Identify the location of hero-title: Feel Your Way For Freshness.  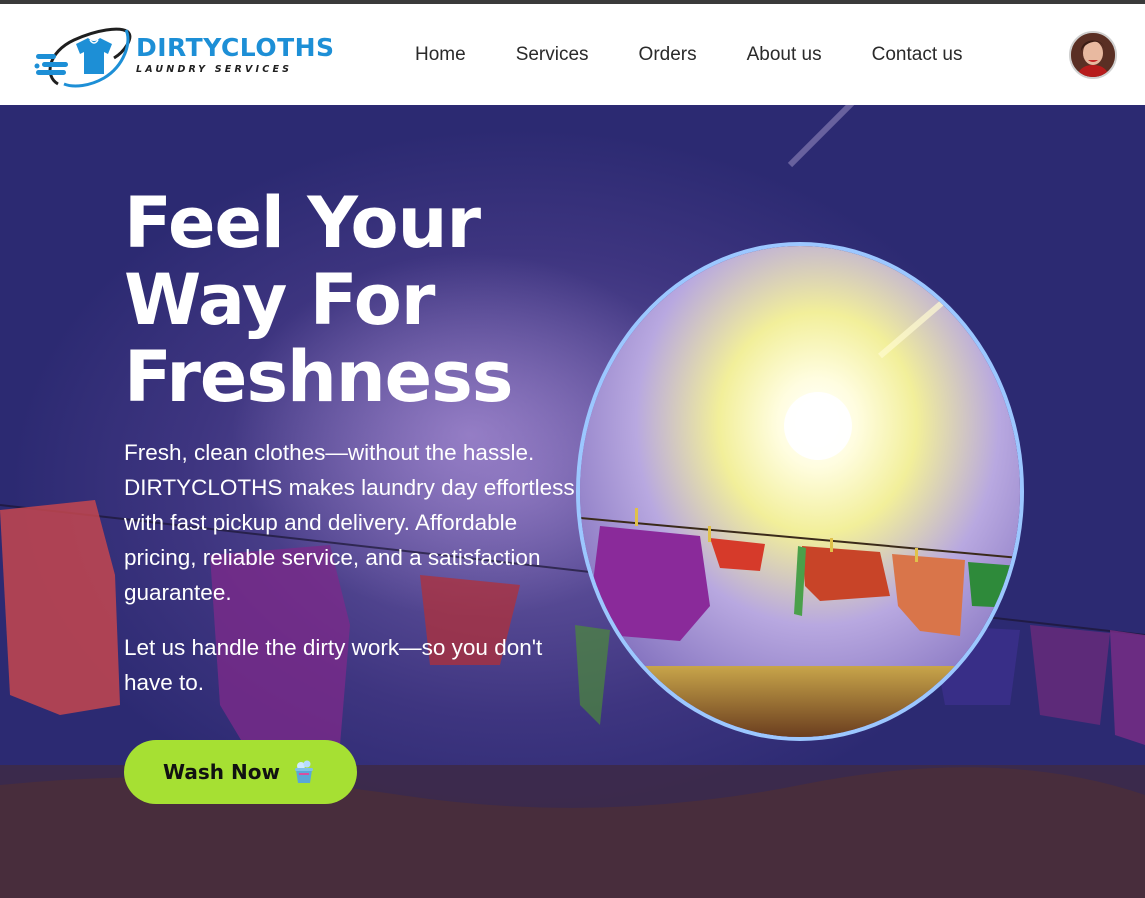
(318, 300).